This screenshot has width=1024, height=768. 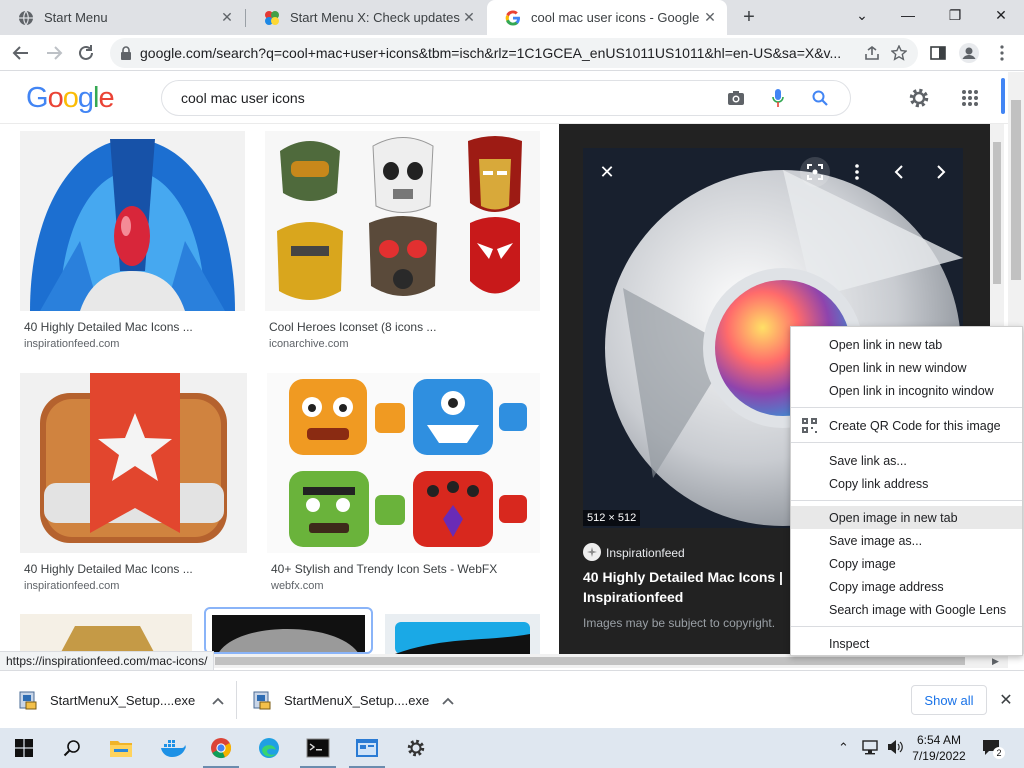 I want to click on tab-google-search: cool mac user icons - Google Sea ✕, so click(x=607, y=17).